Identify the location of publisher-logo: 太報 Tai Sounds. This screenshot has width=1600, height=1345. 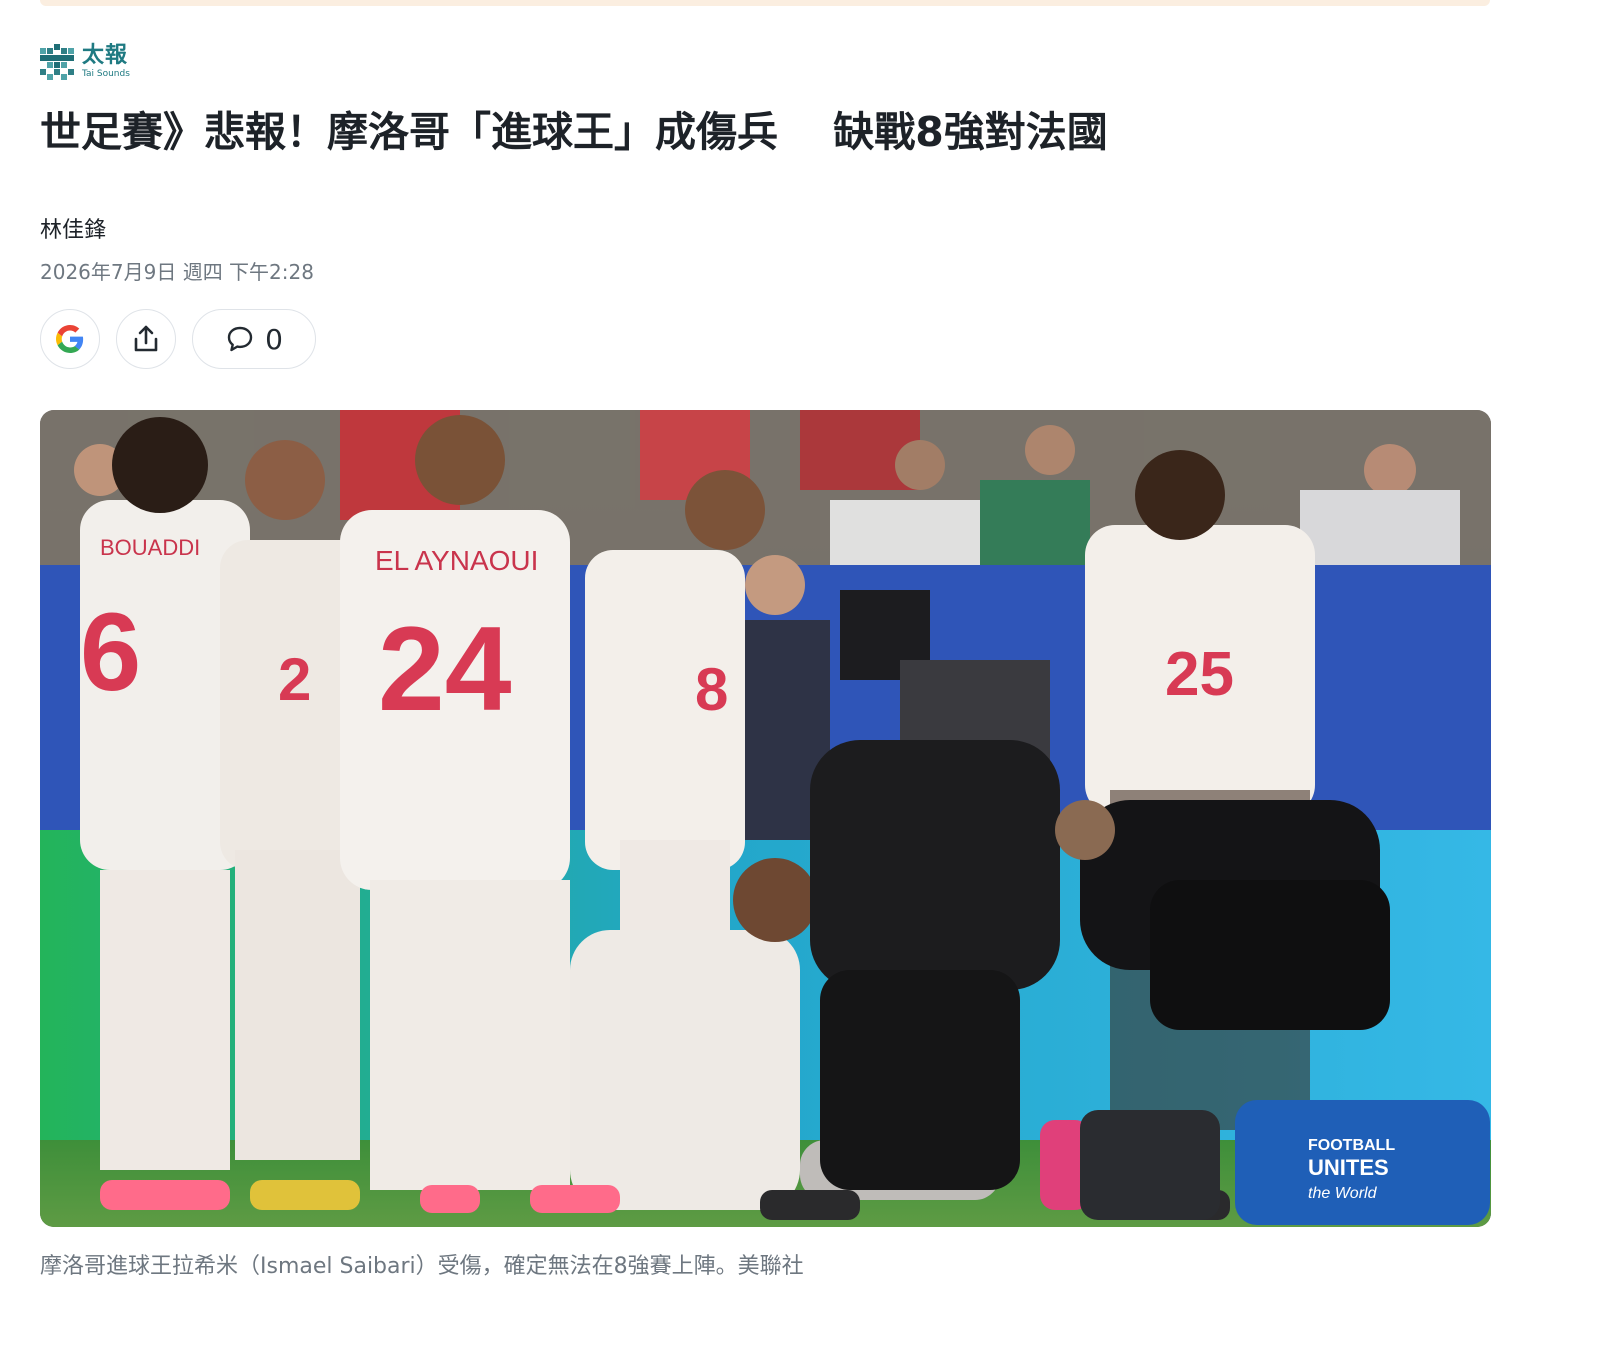
(85, 62).